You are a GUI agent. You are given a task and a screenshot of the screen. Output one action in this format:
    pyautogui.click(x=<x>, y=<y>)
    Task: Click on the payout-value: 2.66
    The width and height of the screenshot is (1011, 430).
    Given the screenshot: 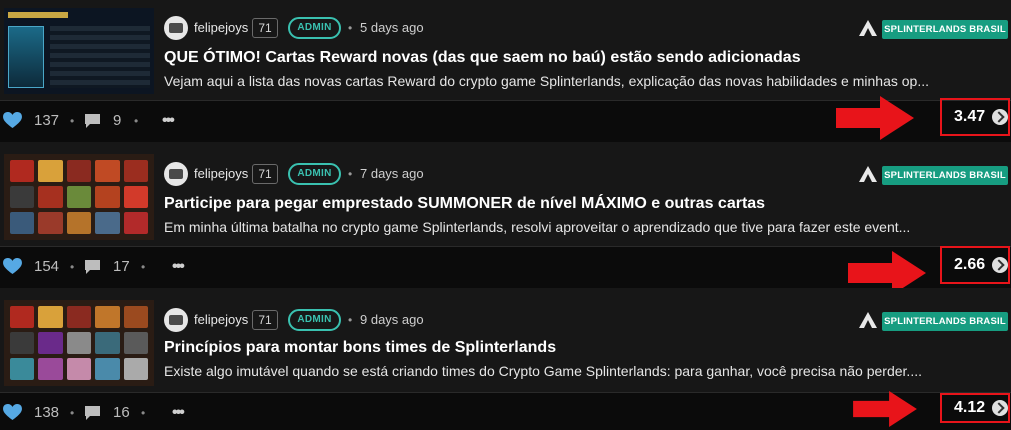 What is the action you would take?
    pyautogui.click(x=969, y=265)
    